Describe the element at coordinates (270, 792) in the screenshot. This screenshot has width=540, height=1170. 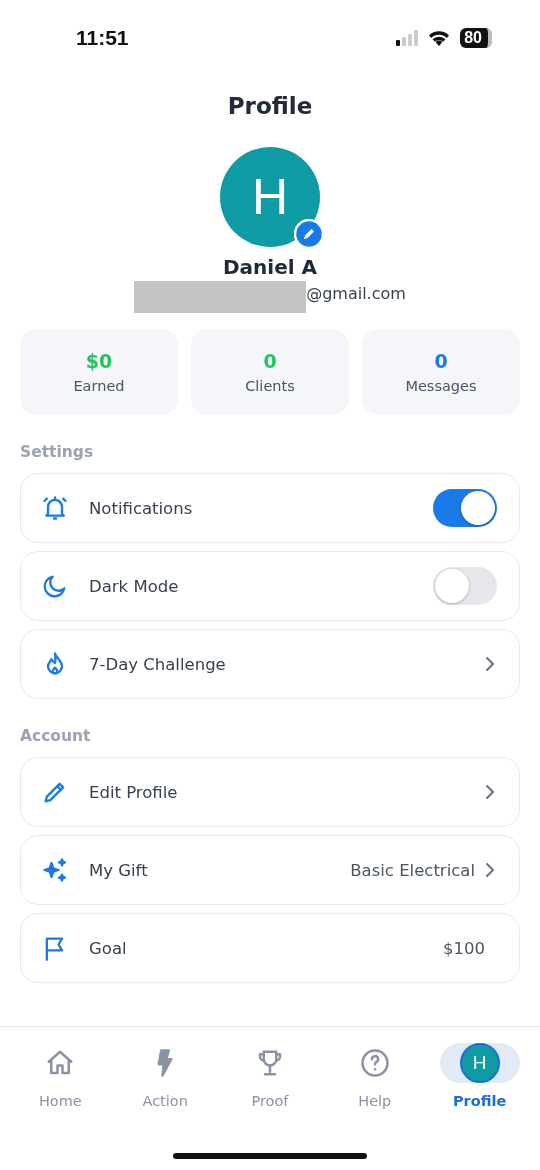
I see `settings-row: Edit Profile` at that location.